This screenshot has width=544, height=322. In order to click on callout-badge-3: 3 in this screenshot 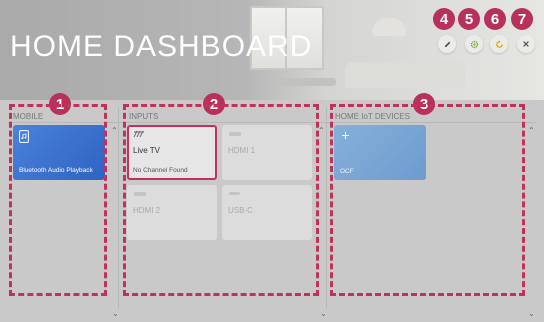, I will do `click(424, 104)`.